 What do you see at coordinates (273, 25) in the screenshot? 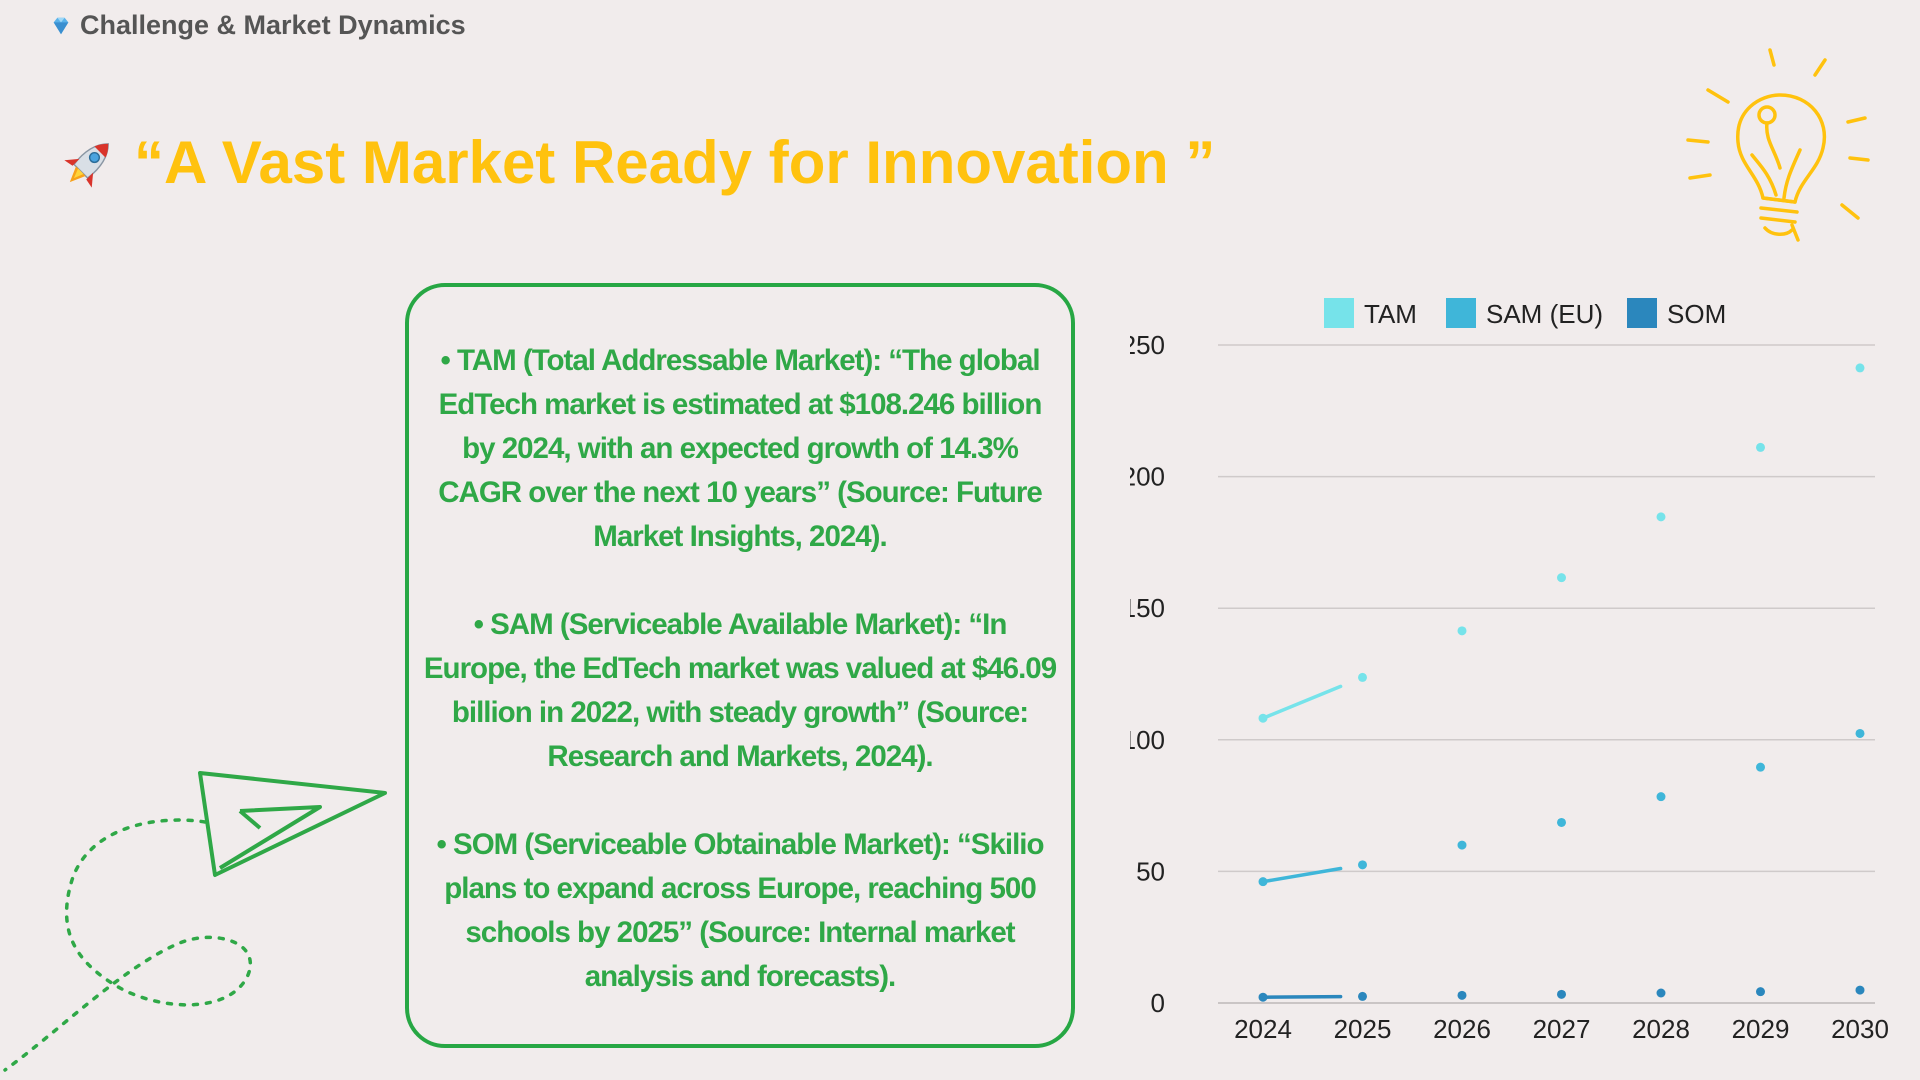
I see `section-title: Challenge & Market Dynamics` at bounding box center [273, 25].